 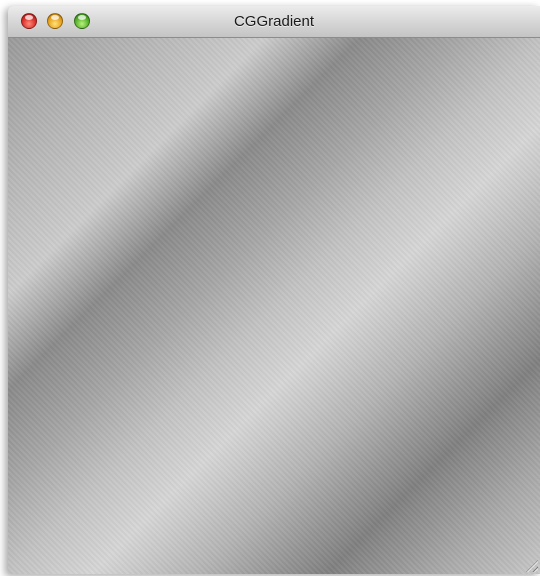 I want to click on window-title: CGGradient, so click(x=274, y=21).